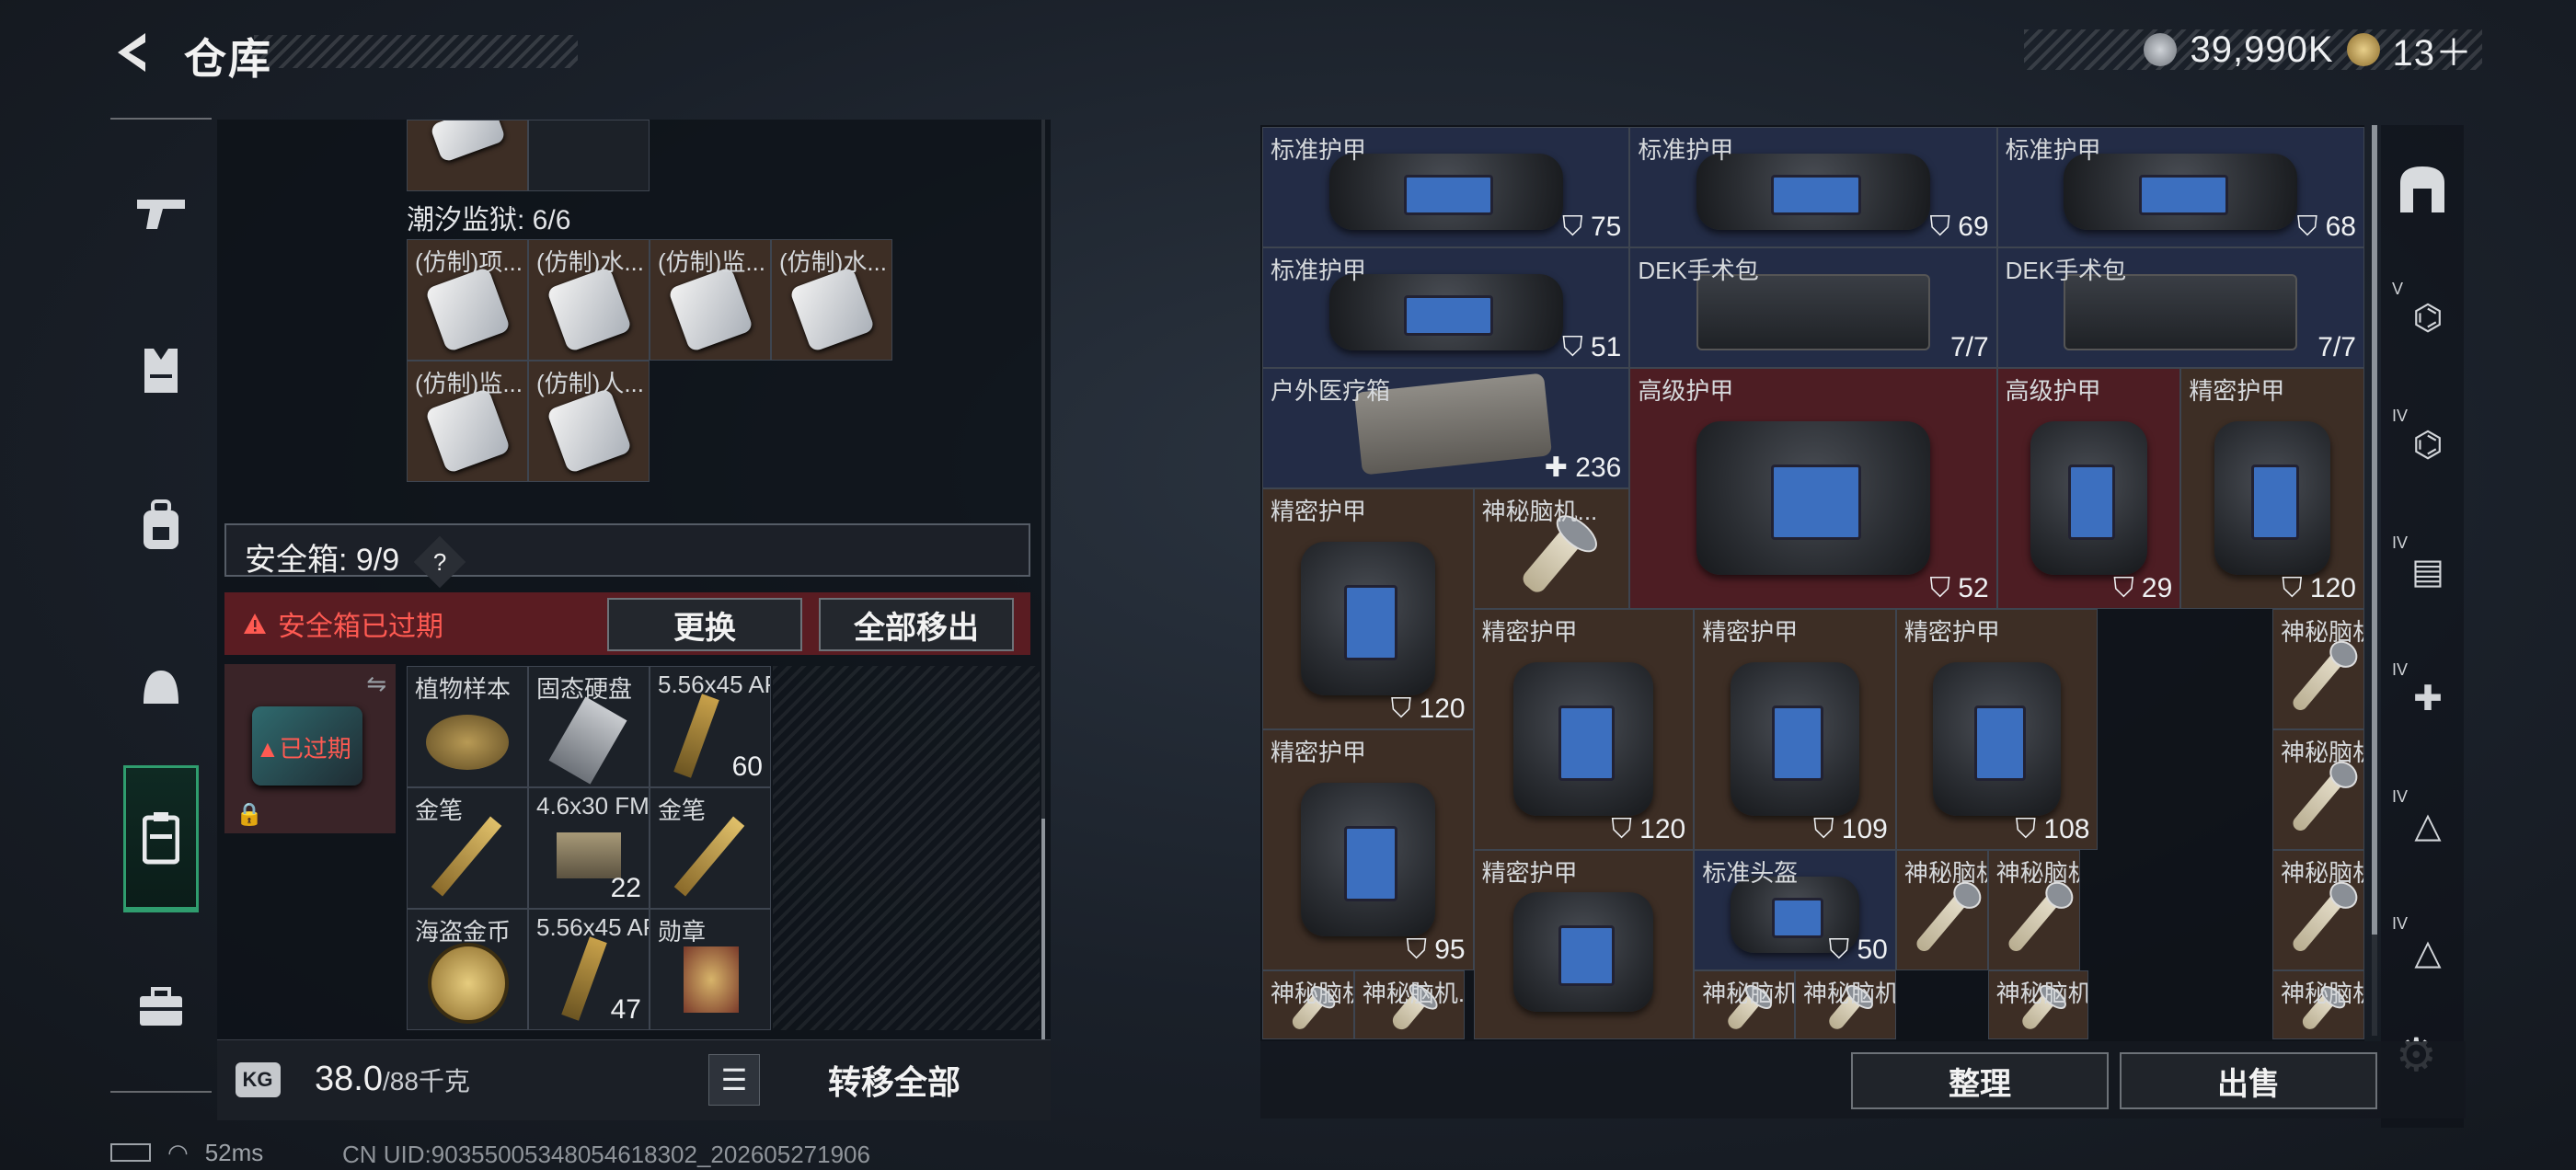 This screenshot has width=2576, height=1170. I want to click on help-icon: ?, so click(439, 562).